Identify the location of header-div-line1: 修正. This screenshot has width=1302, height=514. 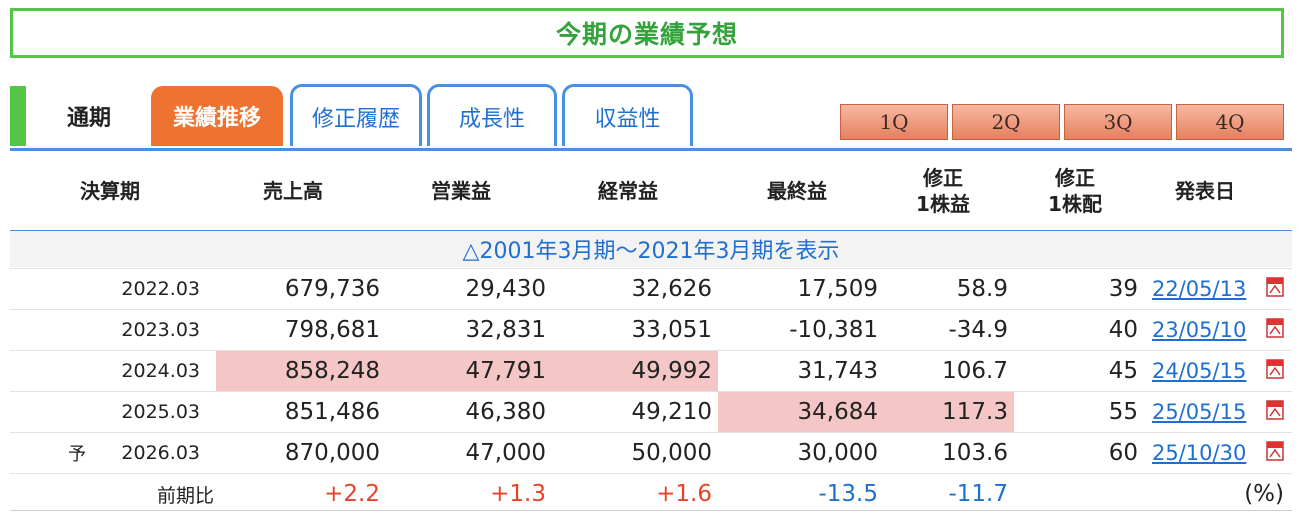
(1075, 178).